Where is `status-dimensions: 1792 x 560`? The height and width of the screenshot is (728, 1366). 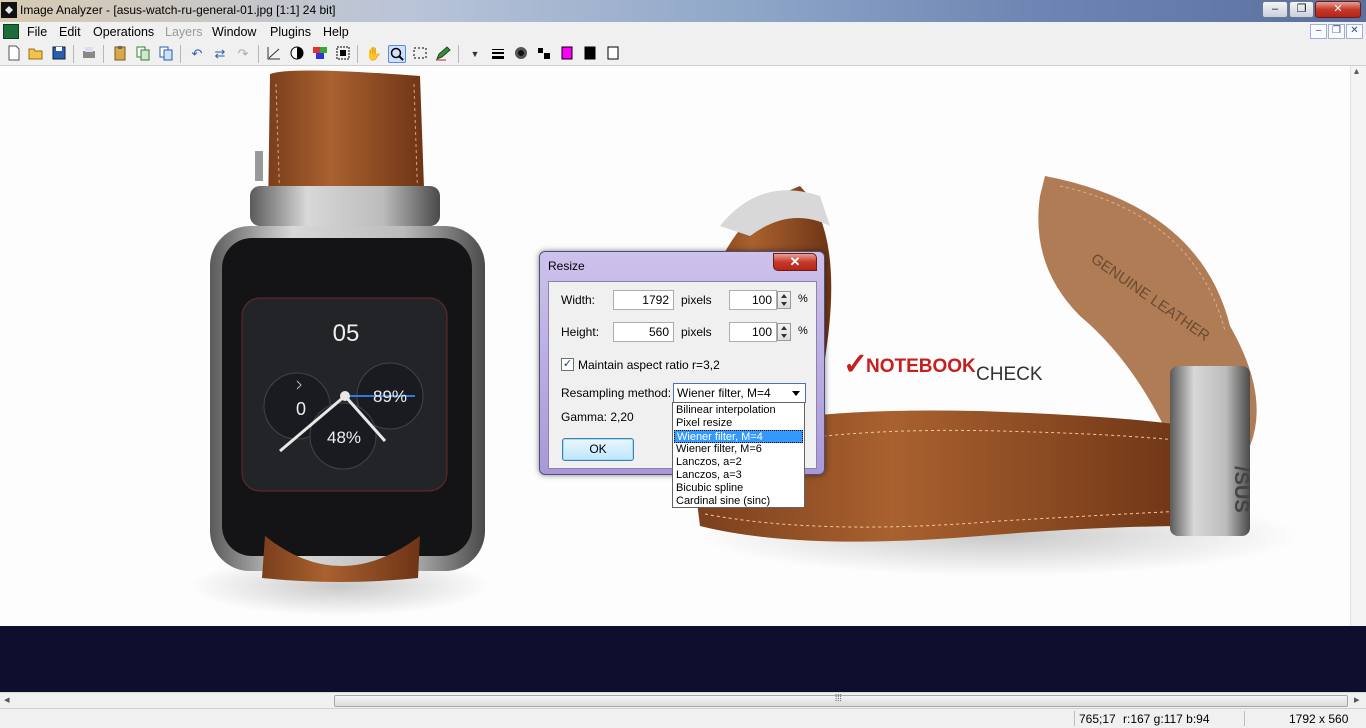 status-dimensions: 1792 x 560 is located at coordinates (1319, 719).